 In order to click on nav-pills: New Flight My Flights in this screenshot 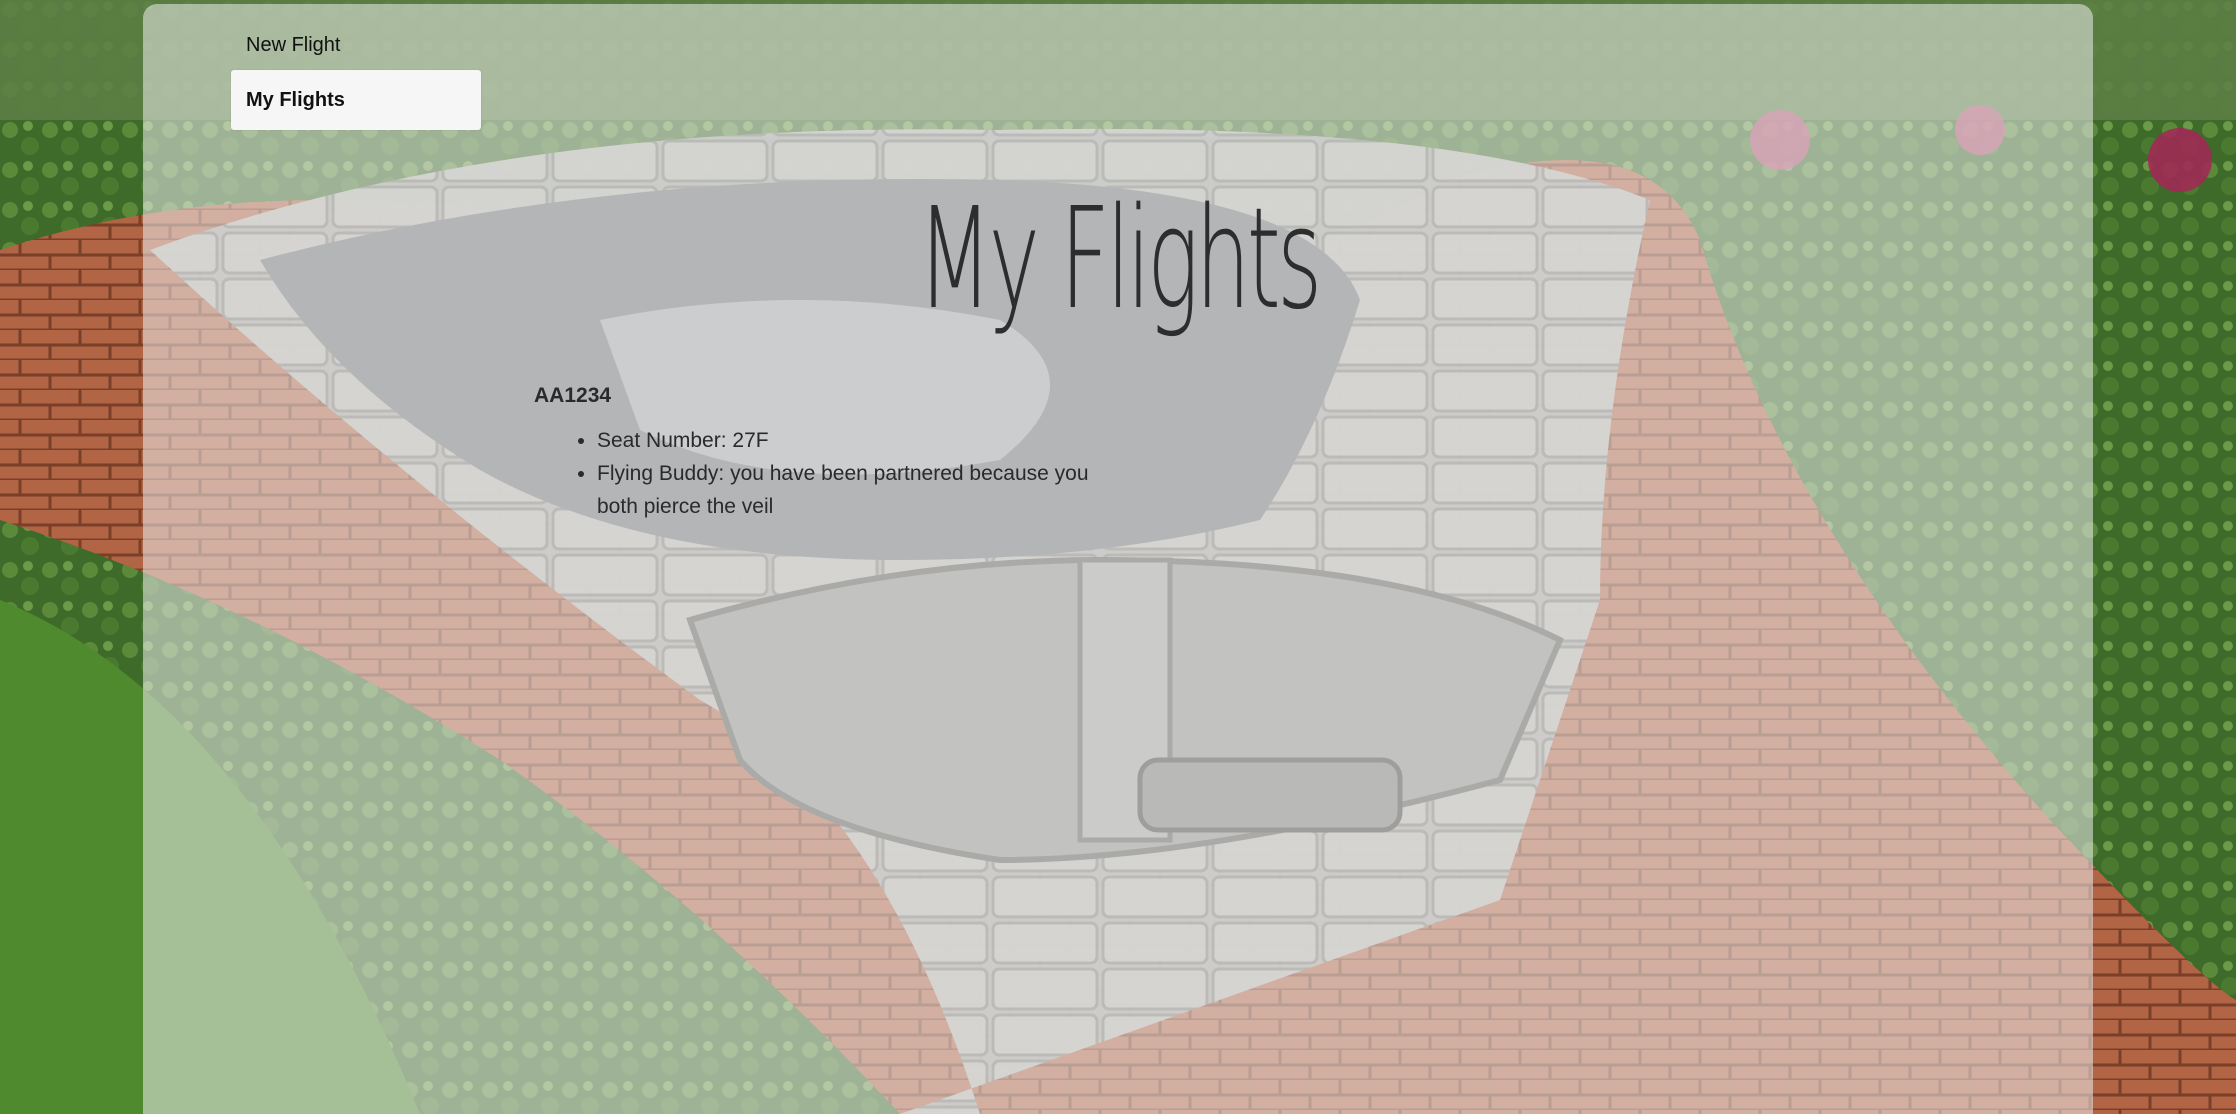, I will do `click(356, 80)`.